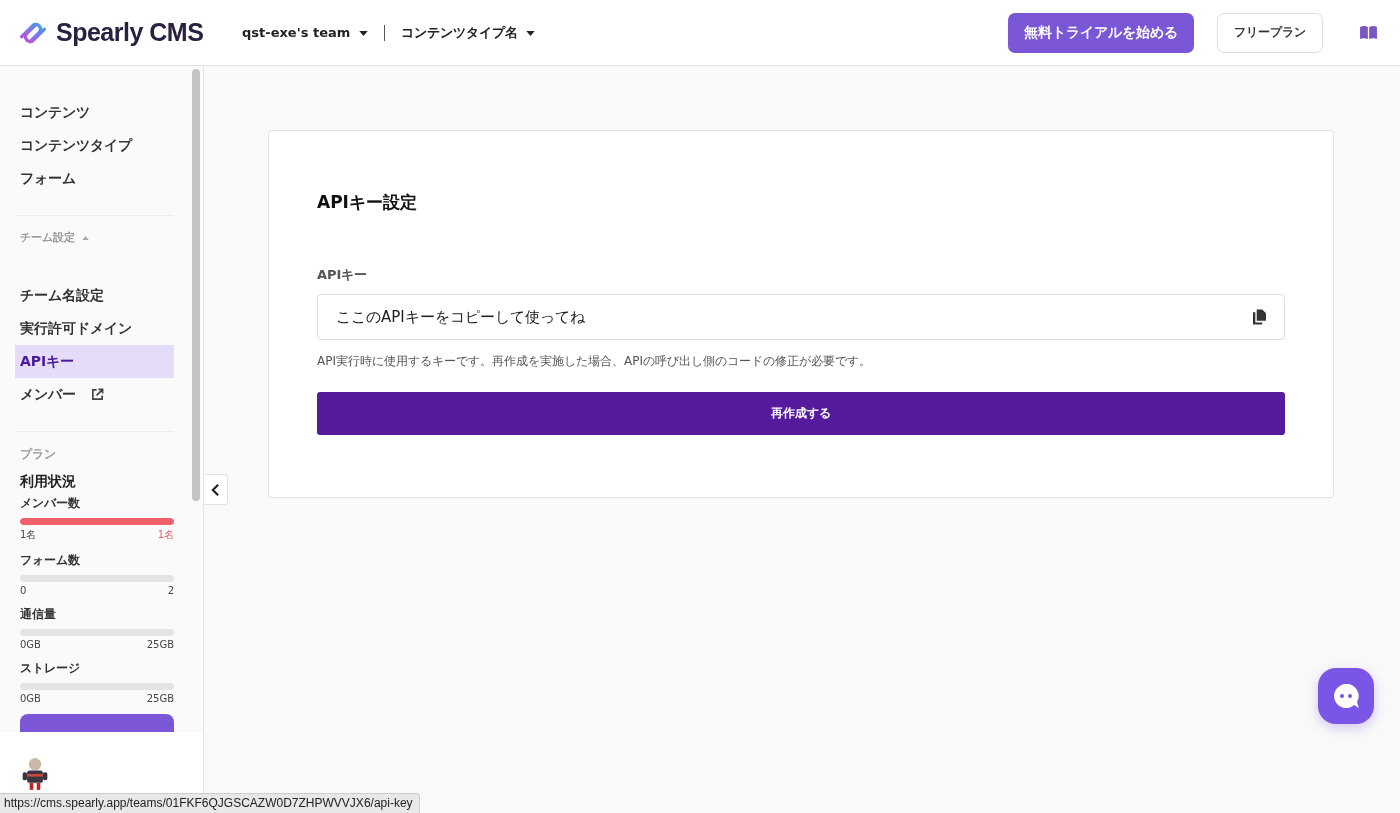 The width and height of the screenshot is (1400, 813). What do you see at coordinates (94, 145) in the screenshot?
I see `sidebar-item: コンテンツタイプ` at bounding box center [94, 145].